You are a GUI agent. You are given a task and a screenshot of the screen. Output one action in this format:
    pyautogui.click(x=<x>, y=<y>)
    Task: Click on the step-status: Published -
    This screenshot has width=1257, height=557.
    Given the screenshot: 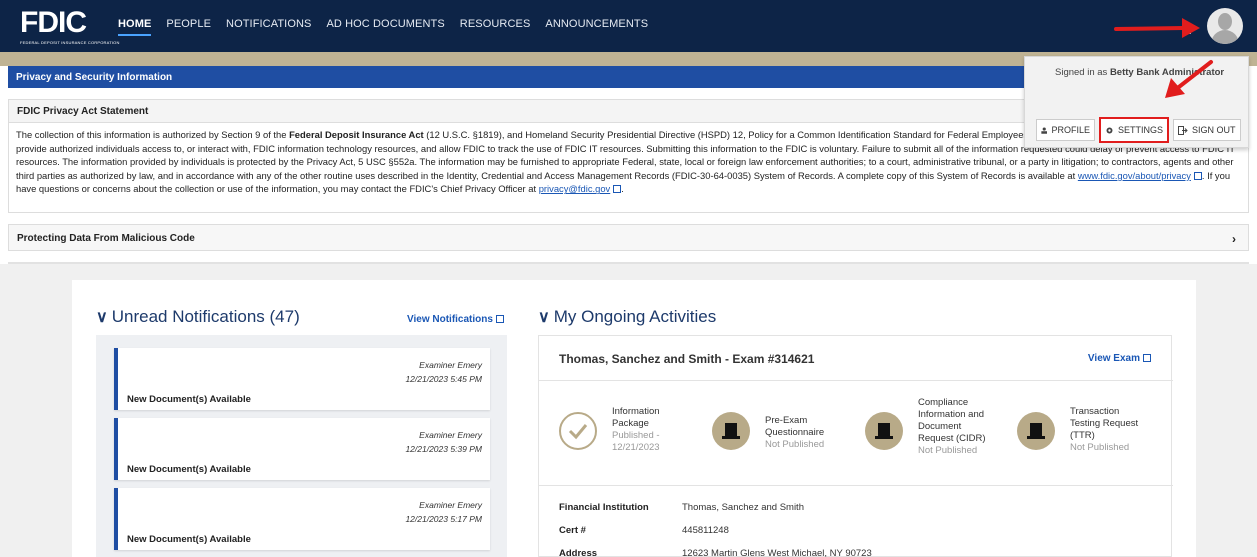 What is the action you would take?
    pyautogui.click(x=636, y=435)
    